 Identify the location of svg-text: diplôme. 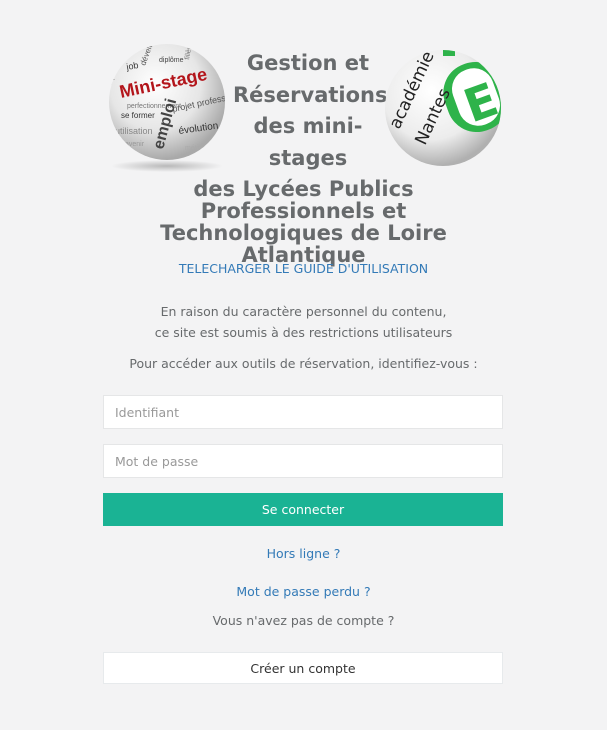
(171, 60).